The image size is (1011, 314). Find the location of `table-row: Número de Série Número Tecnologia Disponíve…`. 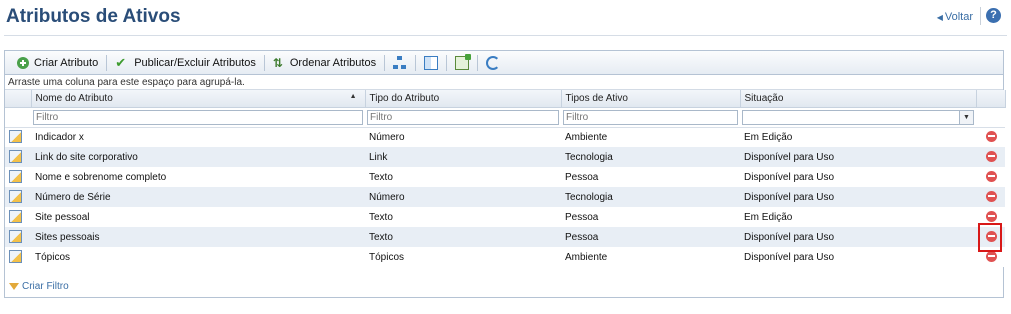

table-row: Número de Série Número Tecnologia Disponíve… is located at coordinates (505, 197).